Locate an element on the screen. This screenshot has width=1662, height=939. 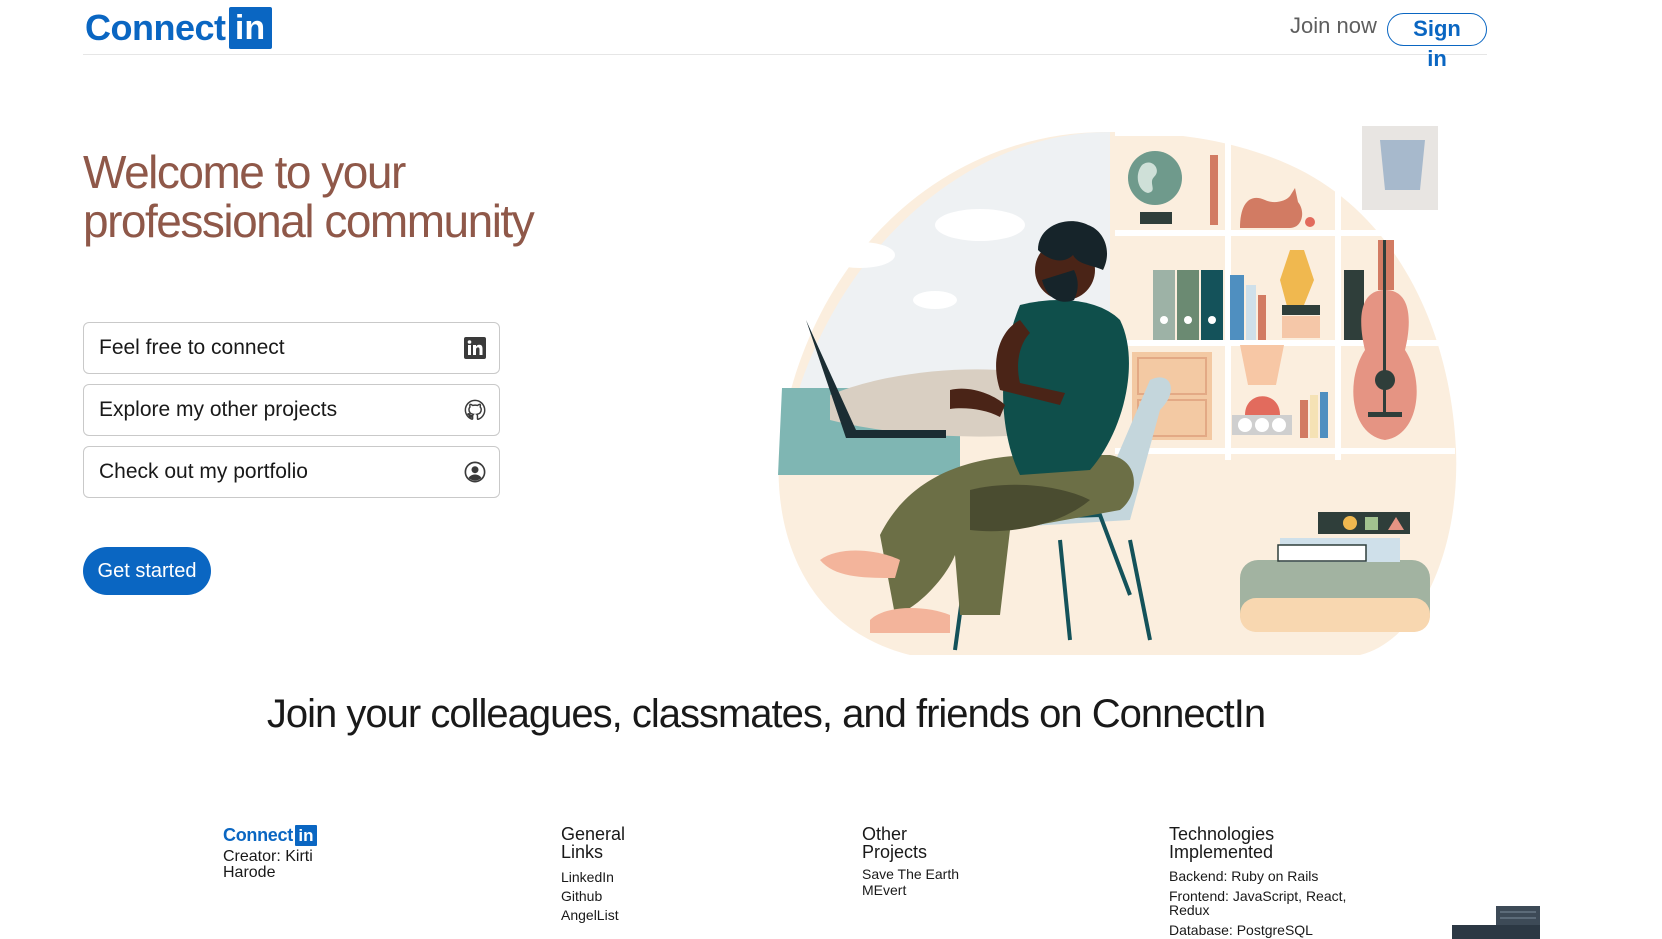
logo-in-box: in is located at coordinates (250, 28).